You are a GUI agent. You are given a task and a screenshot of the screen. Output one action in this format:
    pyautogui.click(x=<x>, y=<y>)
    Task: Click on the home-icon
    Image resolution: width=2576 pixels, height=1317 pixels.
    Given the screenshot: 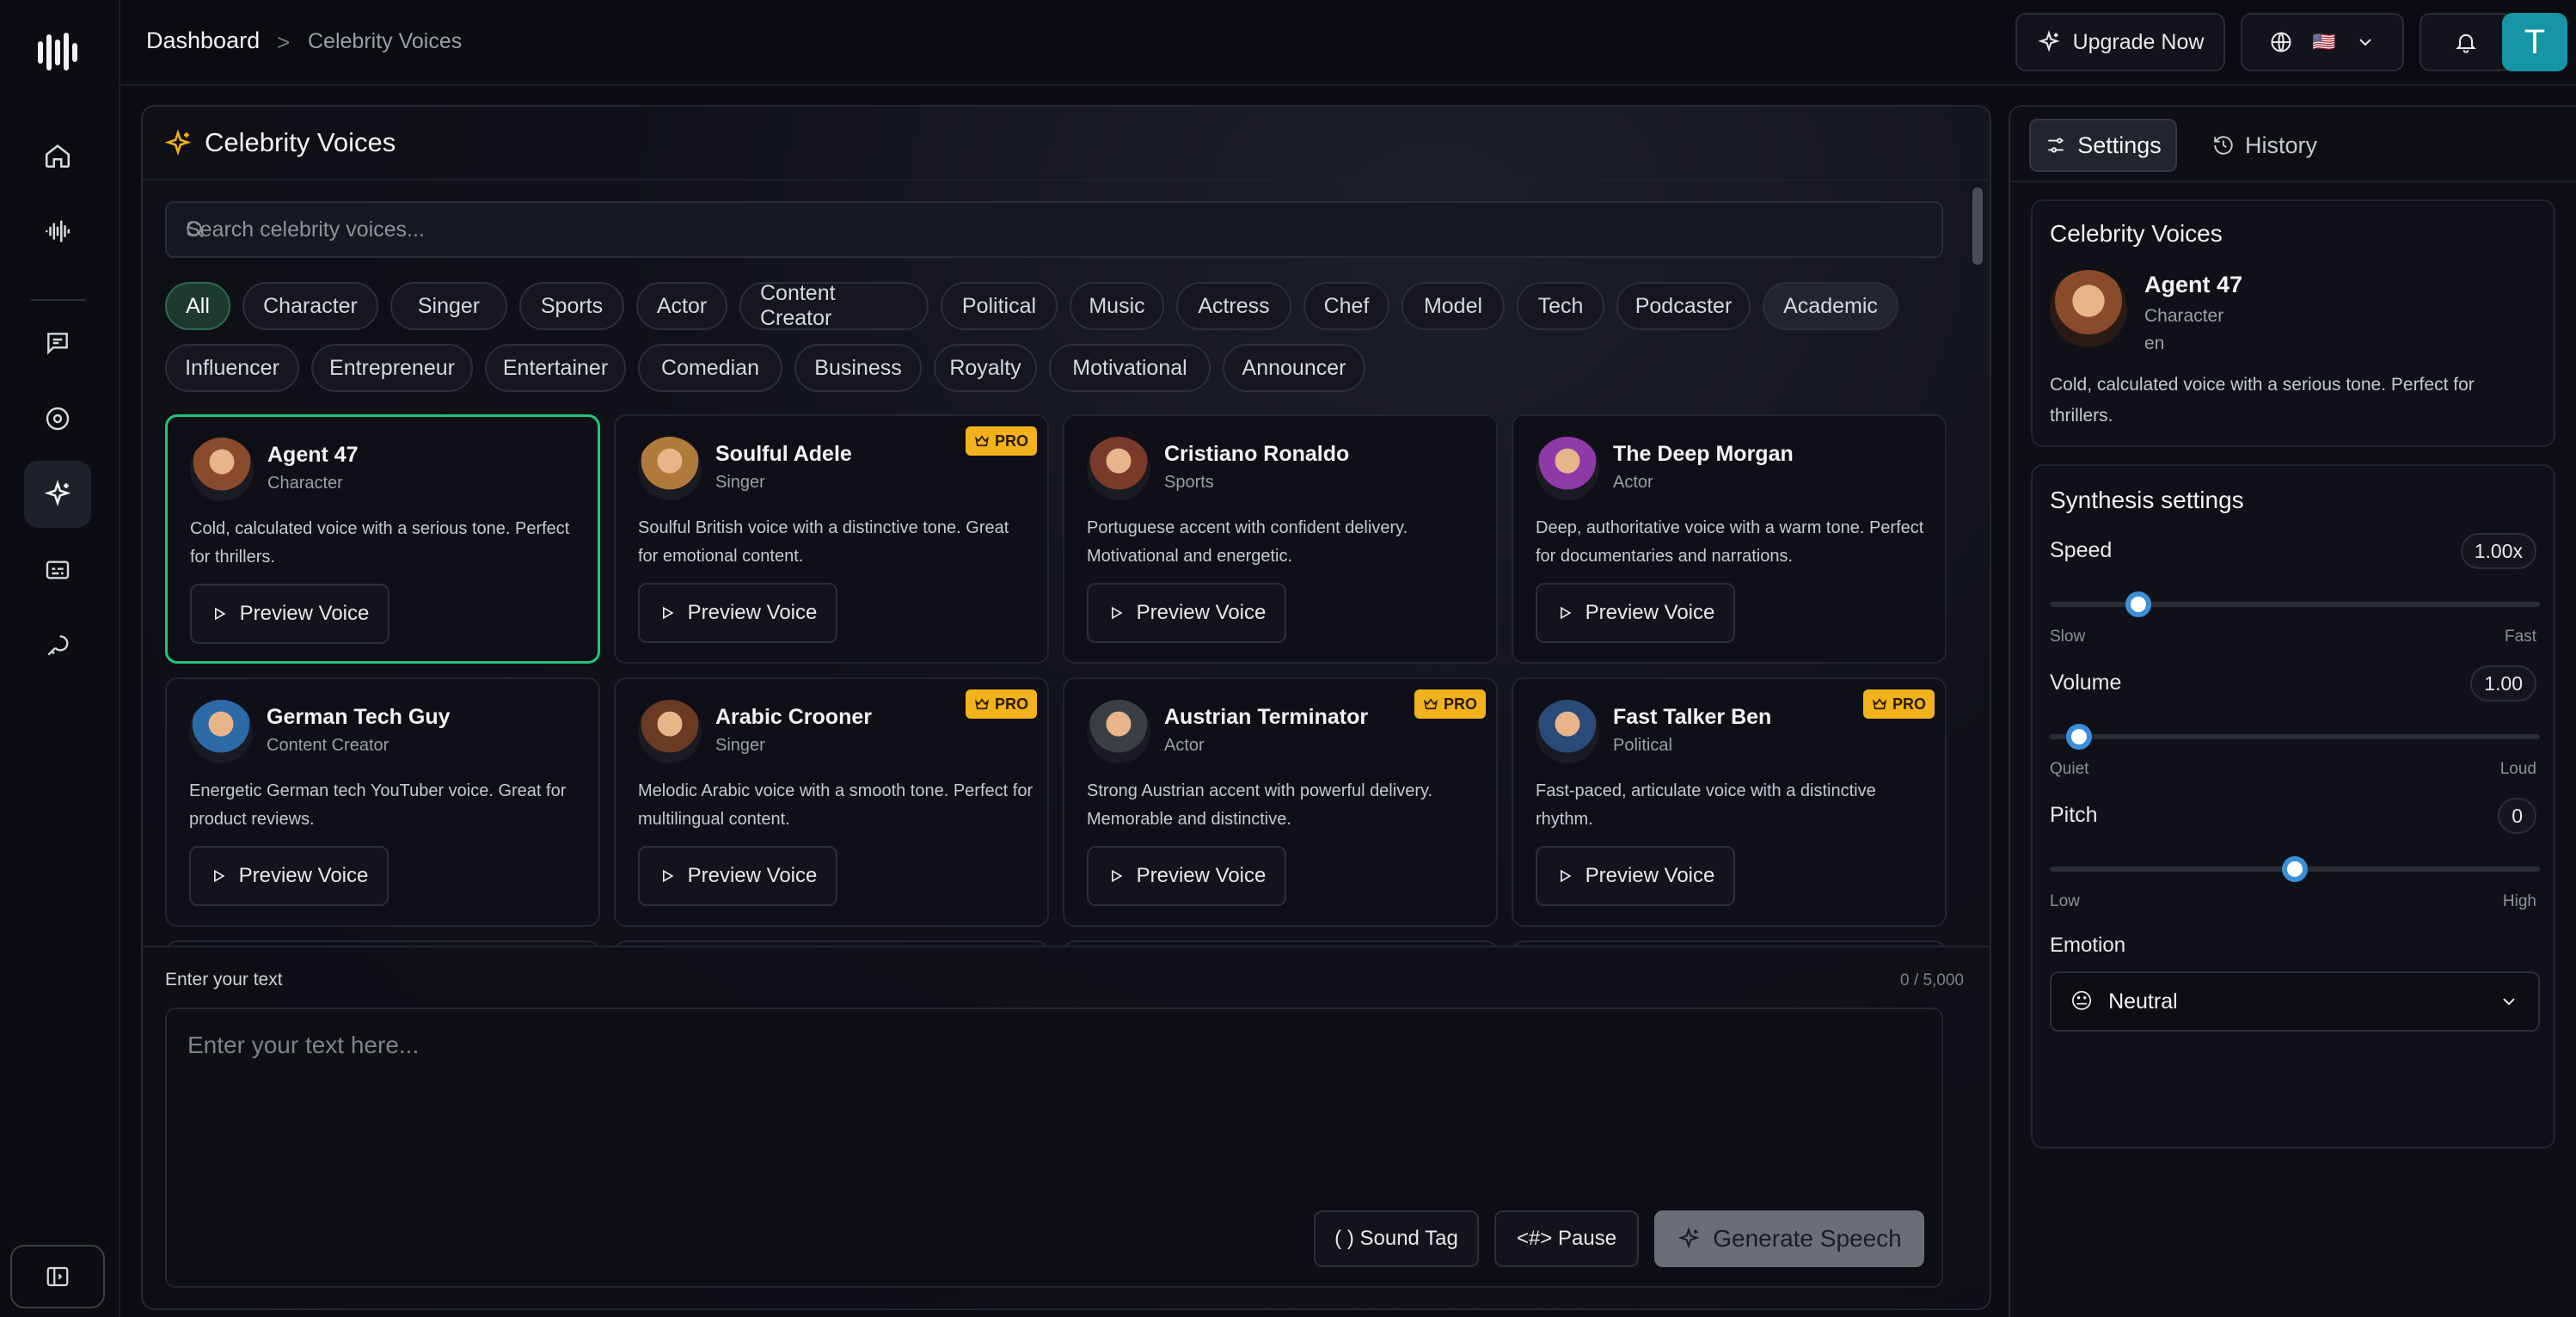 What is the action you would take?
    pyautogui.click(x=58, y=156)
    